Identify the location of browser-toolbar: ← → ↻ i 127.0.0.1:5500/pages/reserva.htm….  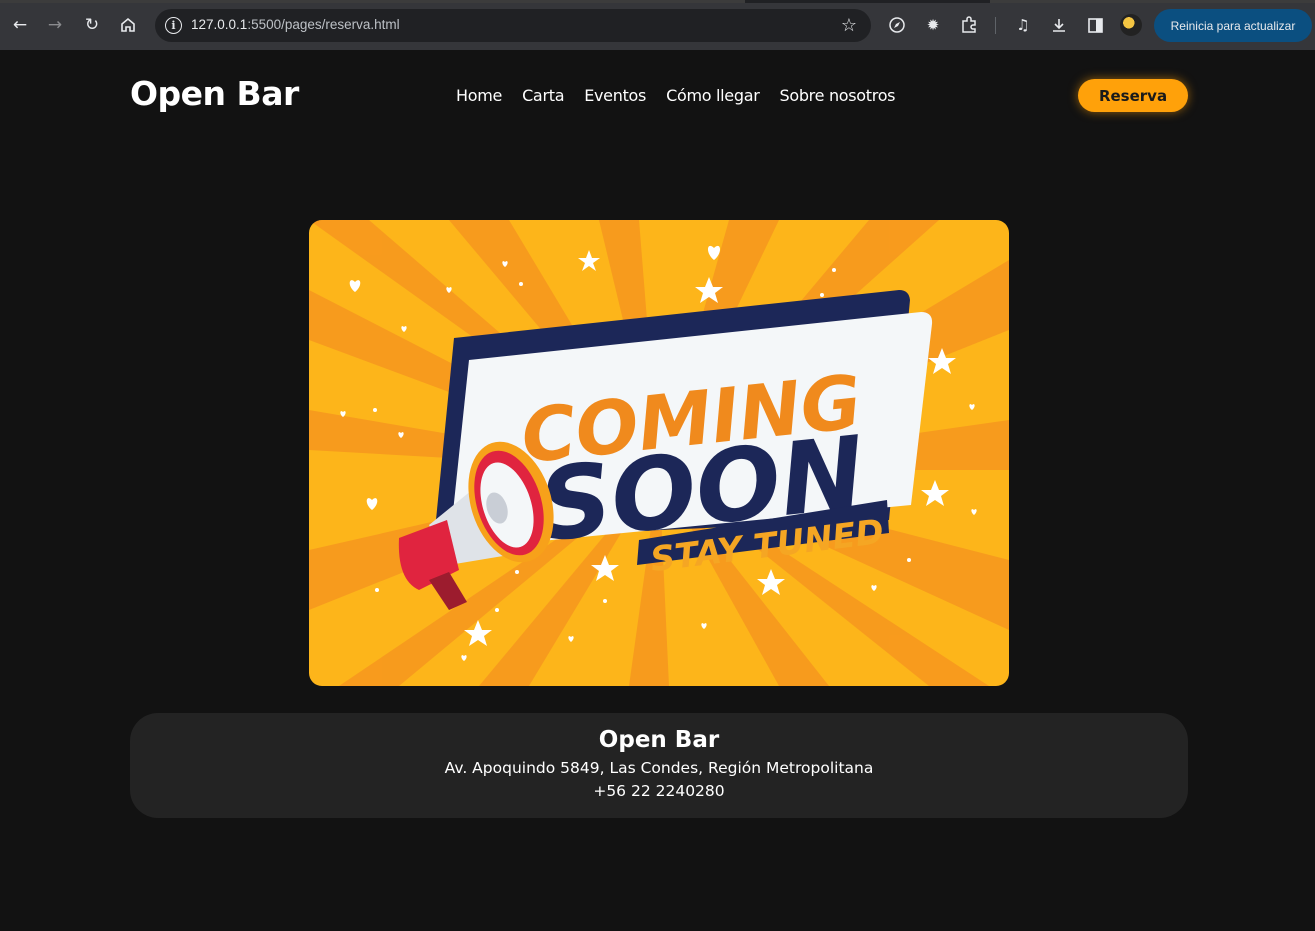
(657, 25).